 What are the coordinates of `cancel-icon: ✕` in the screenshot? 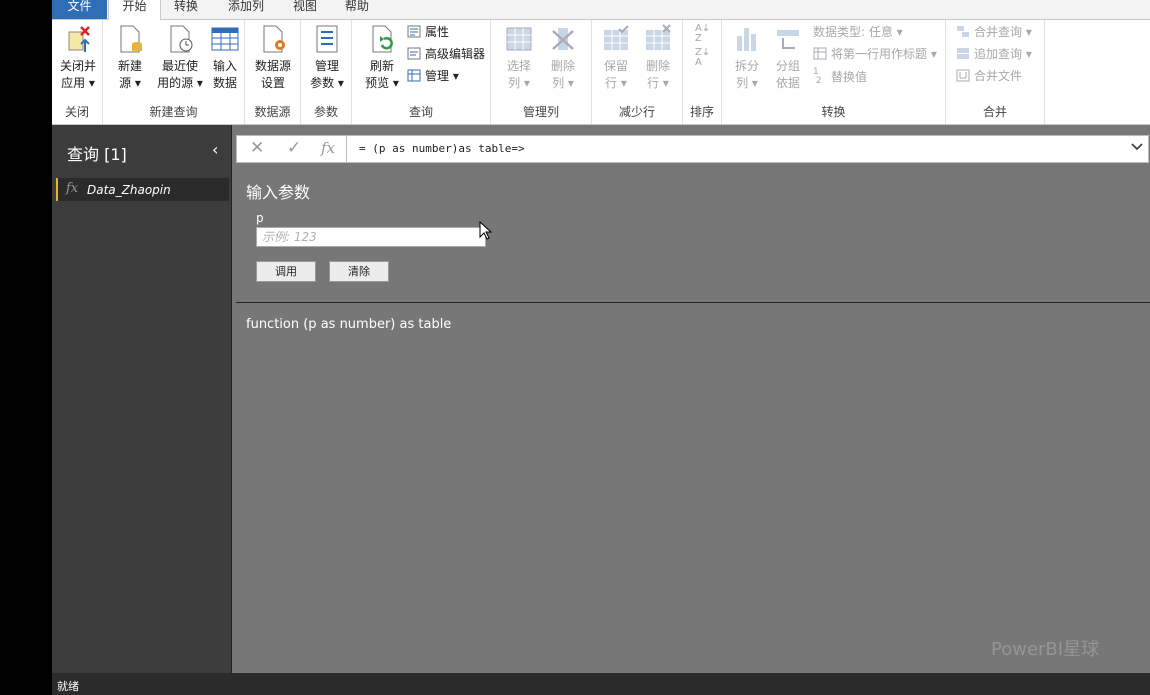 It's located at (257, 148).